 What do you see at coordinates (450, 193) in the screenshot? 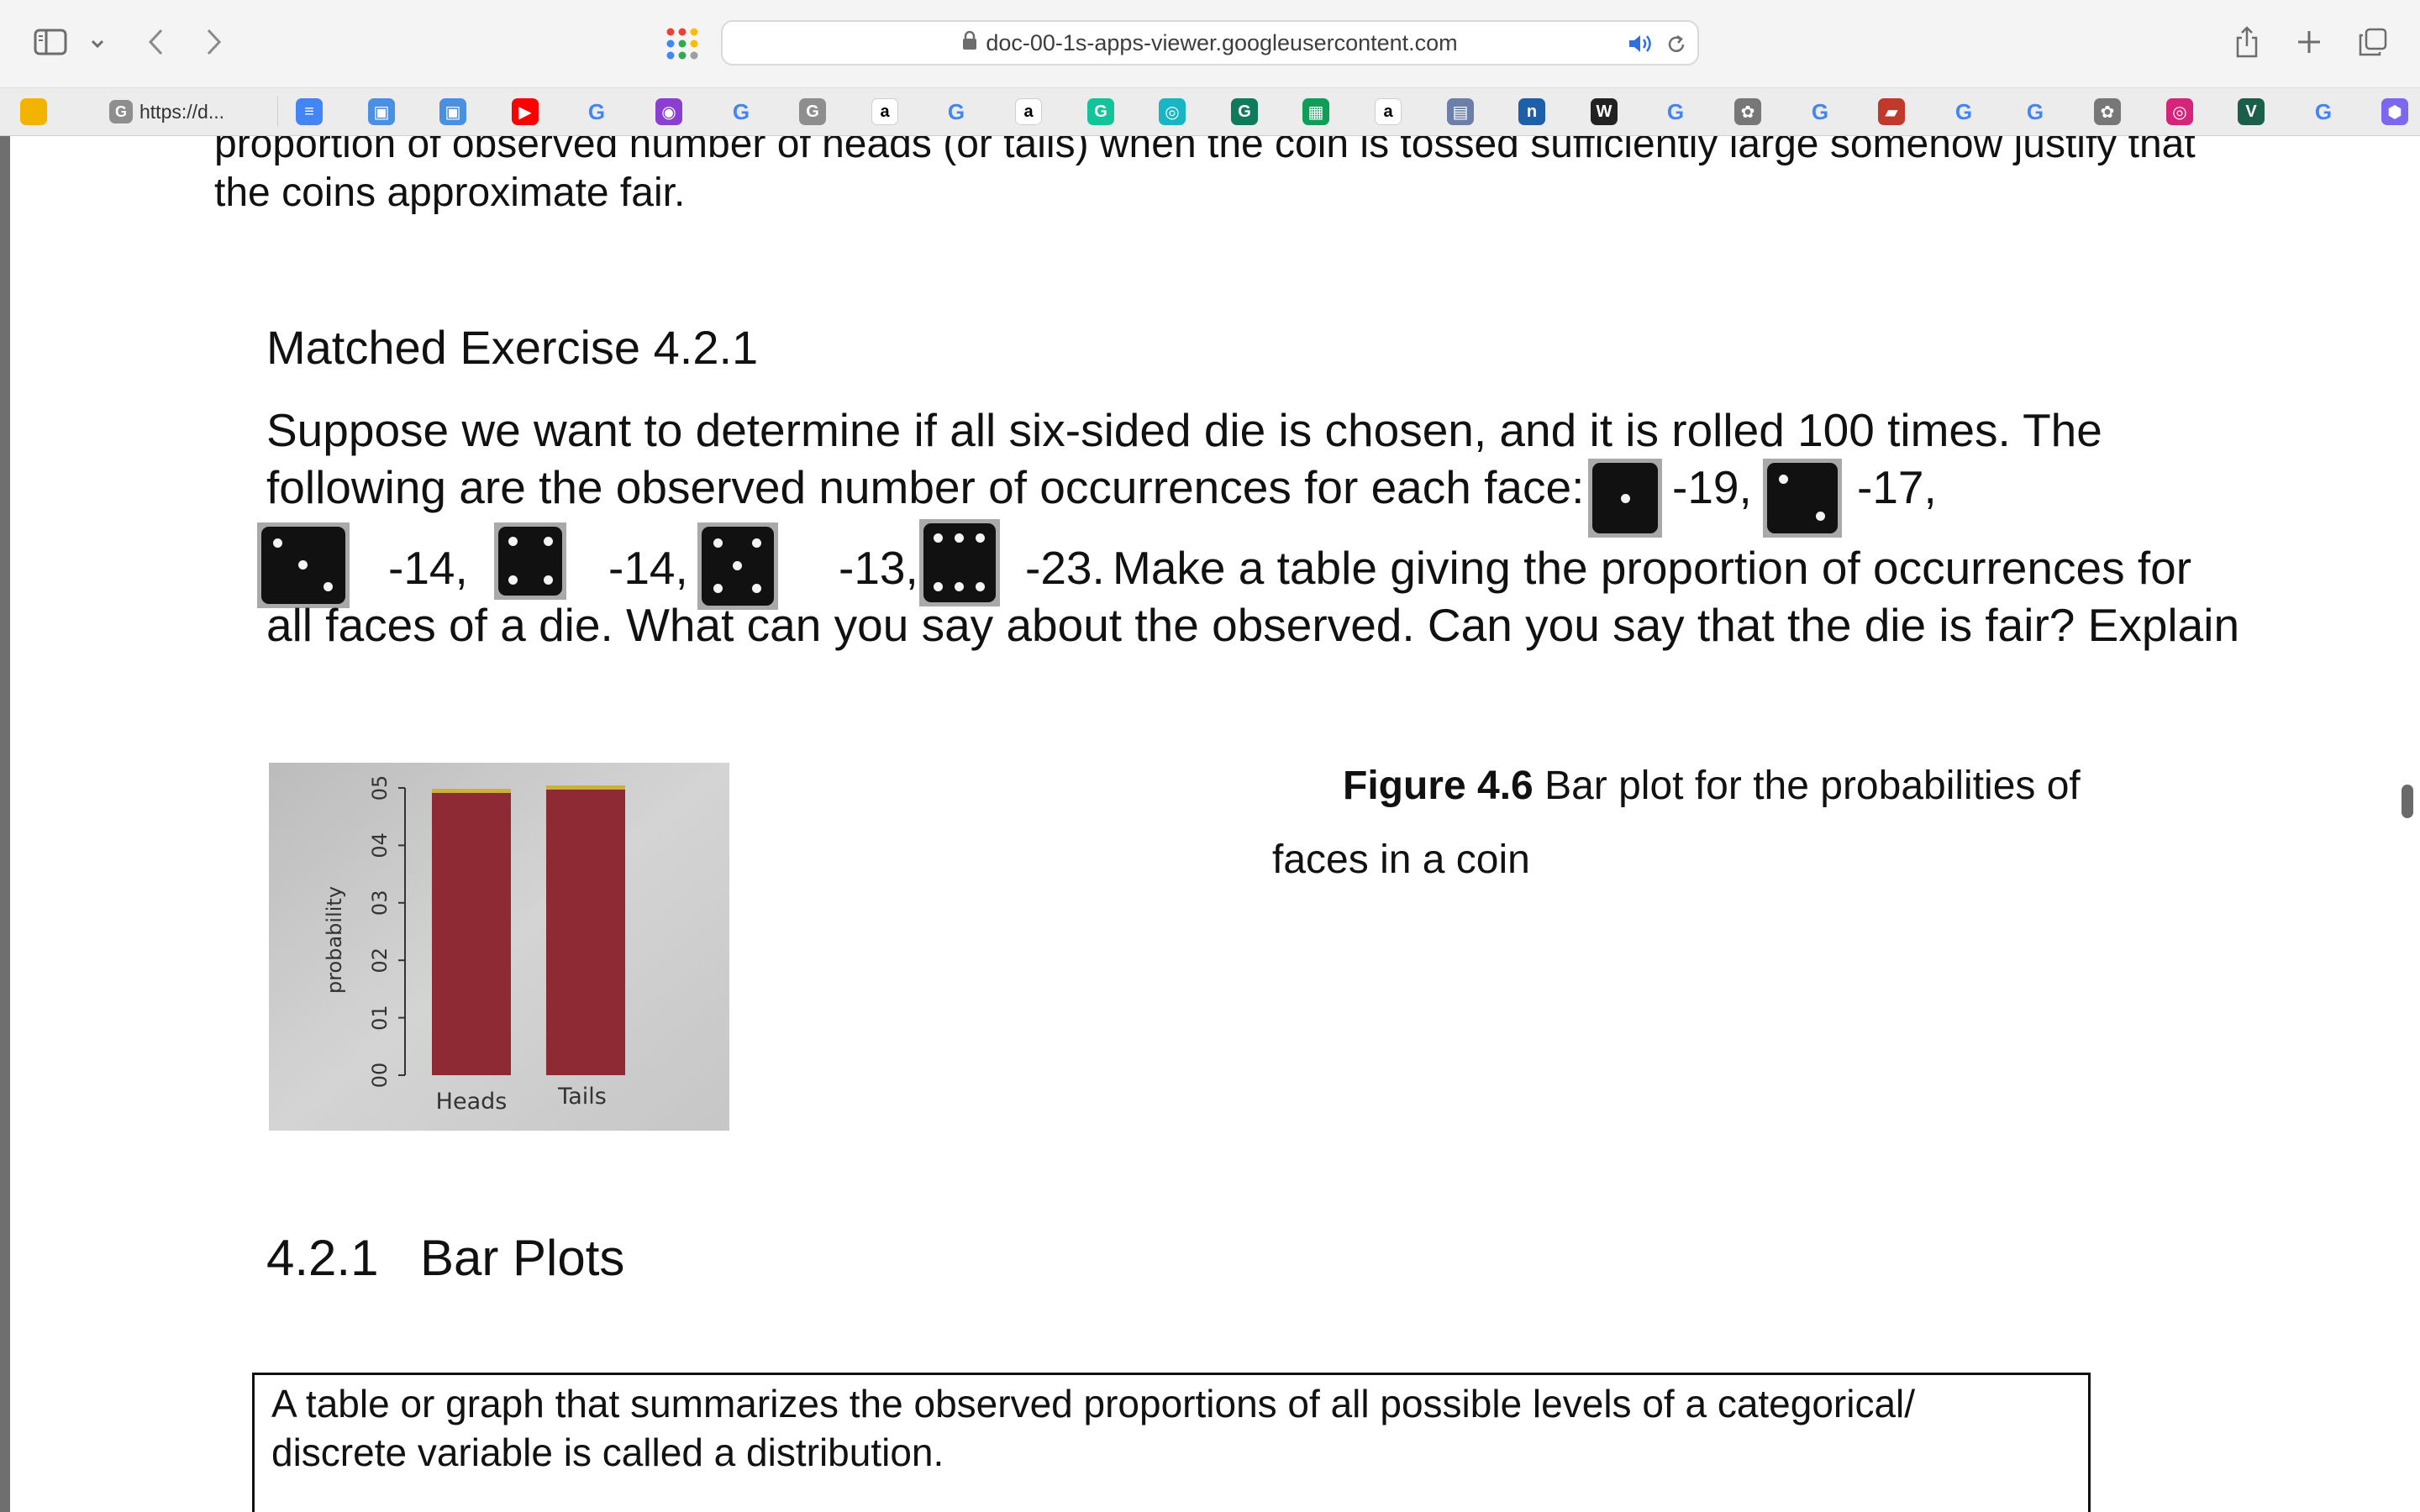
I see `paragraph-line: the coins approximate fair.` at bounding box center [450, 193].